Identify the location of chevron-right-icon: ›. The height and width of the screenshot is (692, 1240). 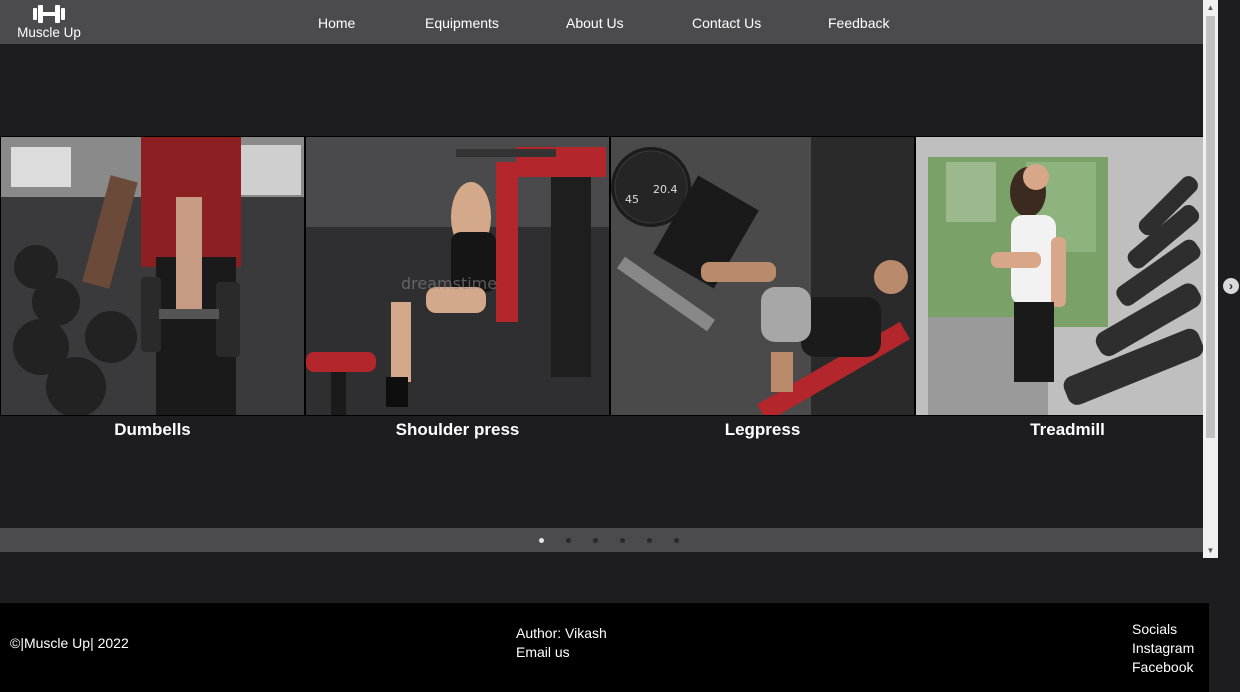
(1231, 286).